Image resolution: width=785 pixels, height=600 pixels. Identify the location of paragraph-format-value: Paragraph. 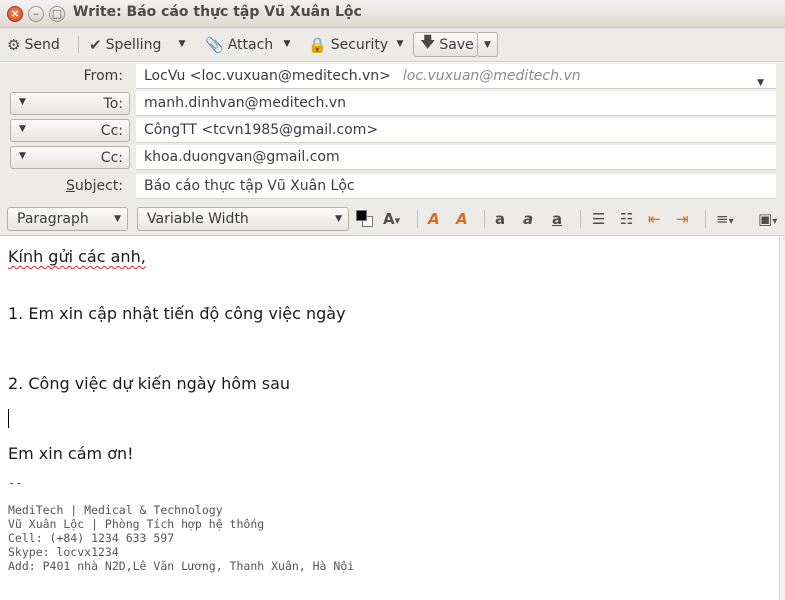
(53, 219).